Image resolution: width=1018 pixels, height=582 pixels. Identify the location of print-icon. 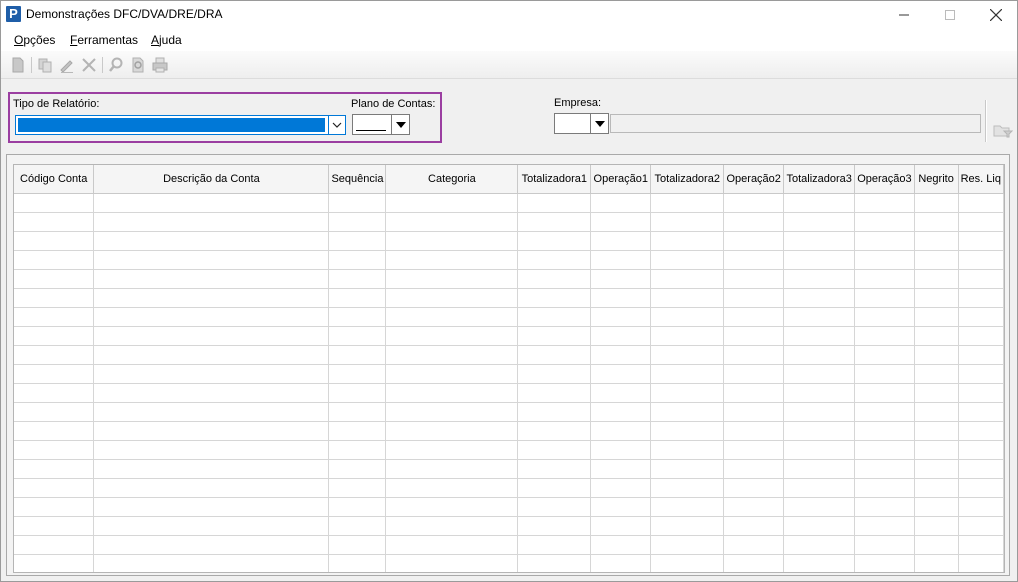
(160, 65).